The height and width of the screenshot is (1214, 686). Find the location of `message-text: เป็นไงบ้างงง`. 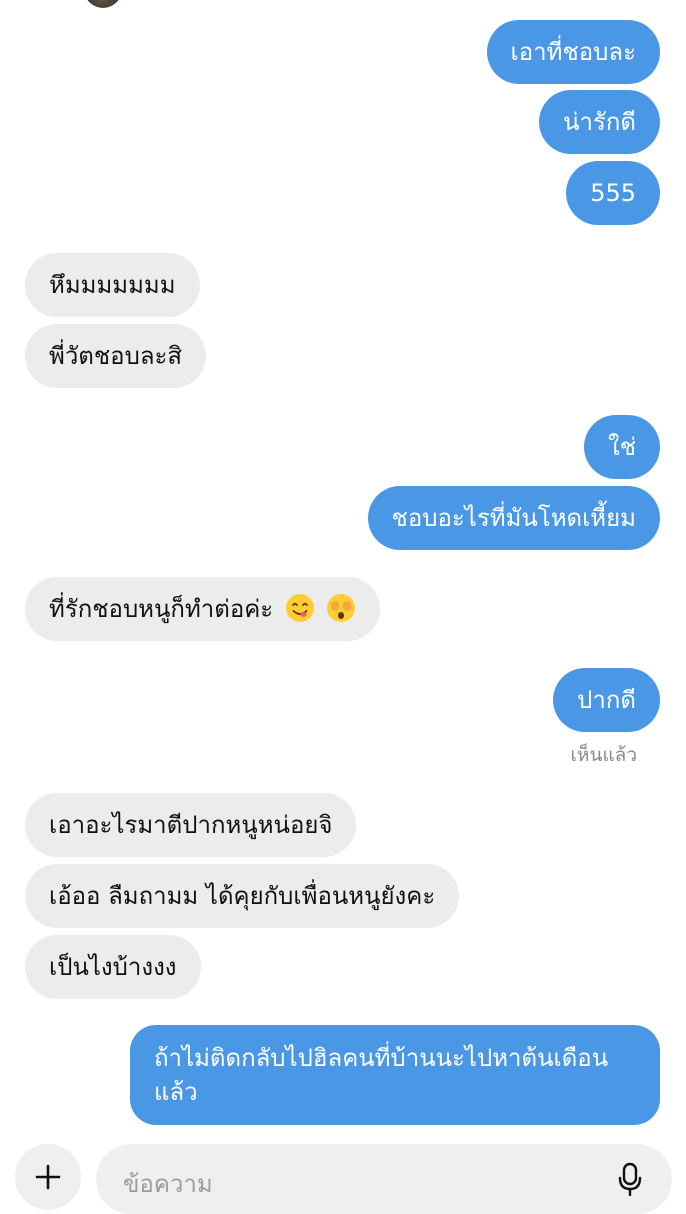

message-text: เป็นไงบ้างงง is located at coordinates (113, 967).